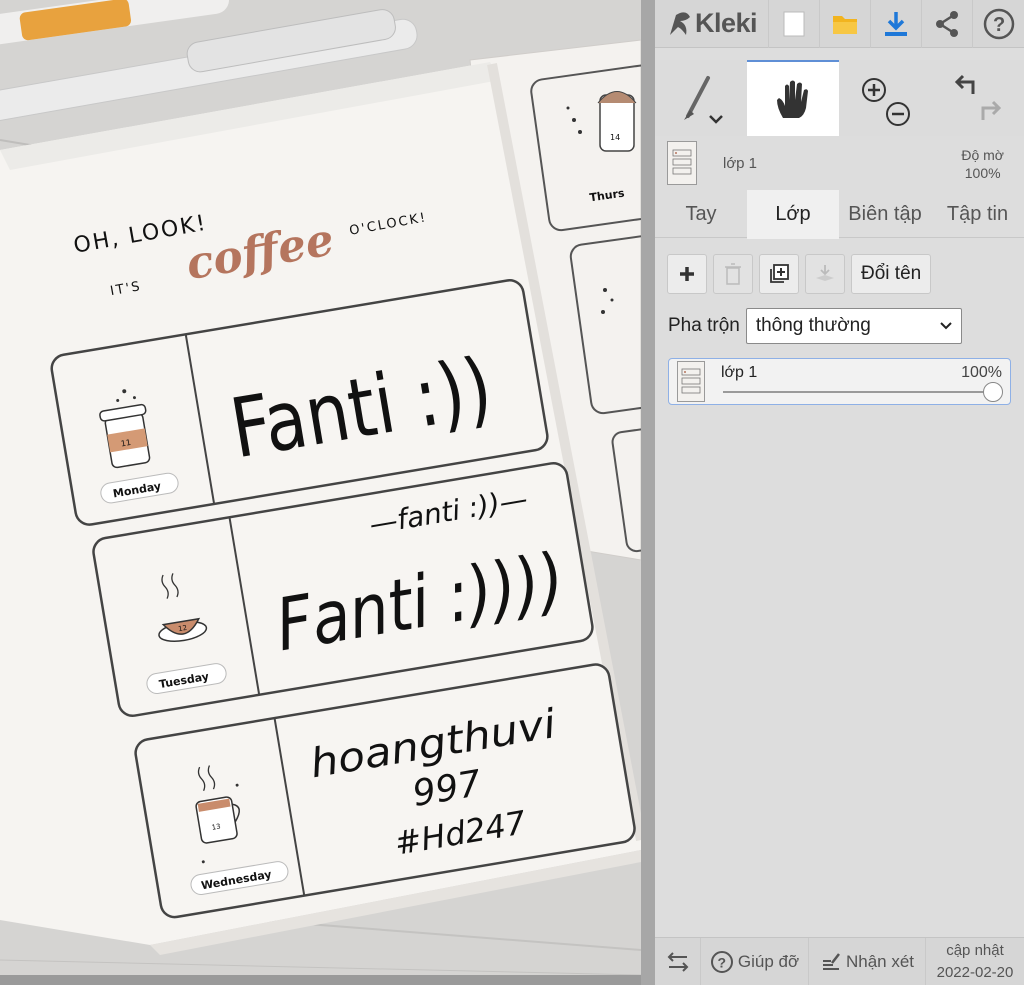 This screenshot has width=1024, height=985. Describe the element at coordinates (839, 164) in the screenshot. I see `layer-preview-row: lớp 1 Độ mờ 100%` at that location.